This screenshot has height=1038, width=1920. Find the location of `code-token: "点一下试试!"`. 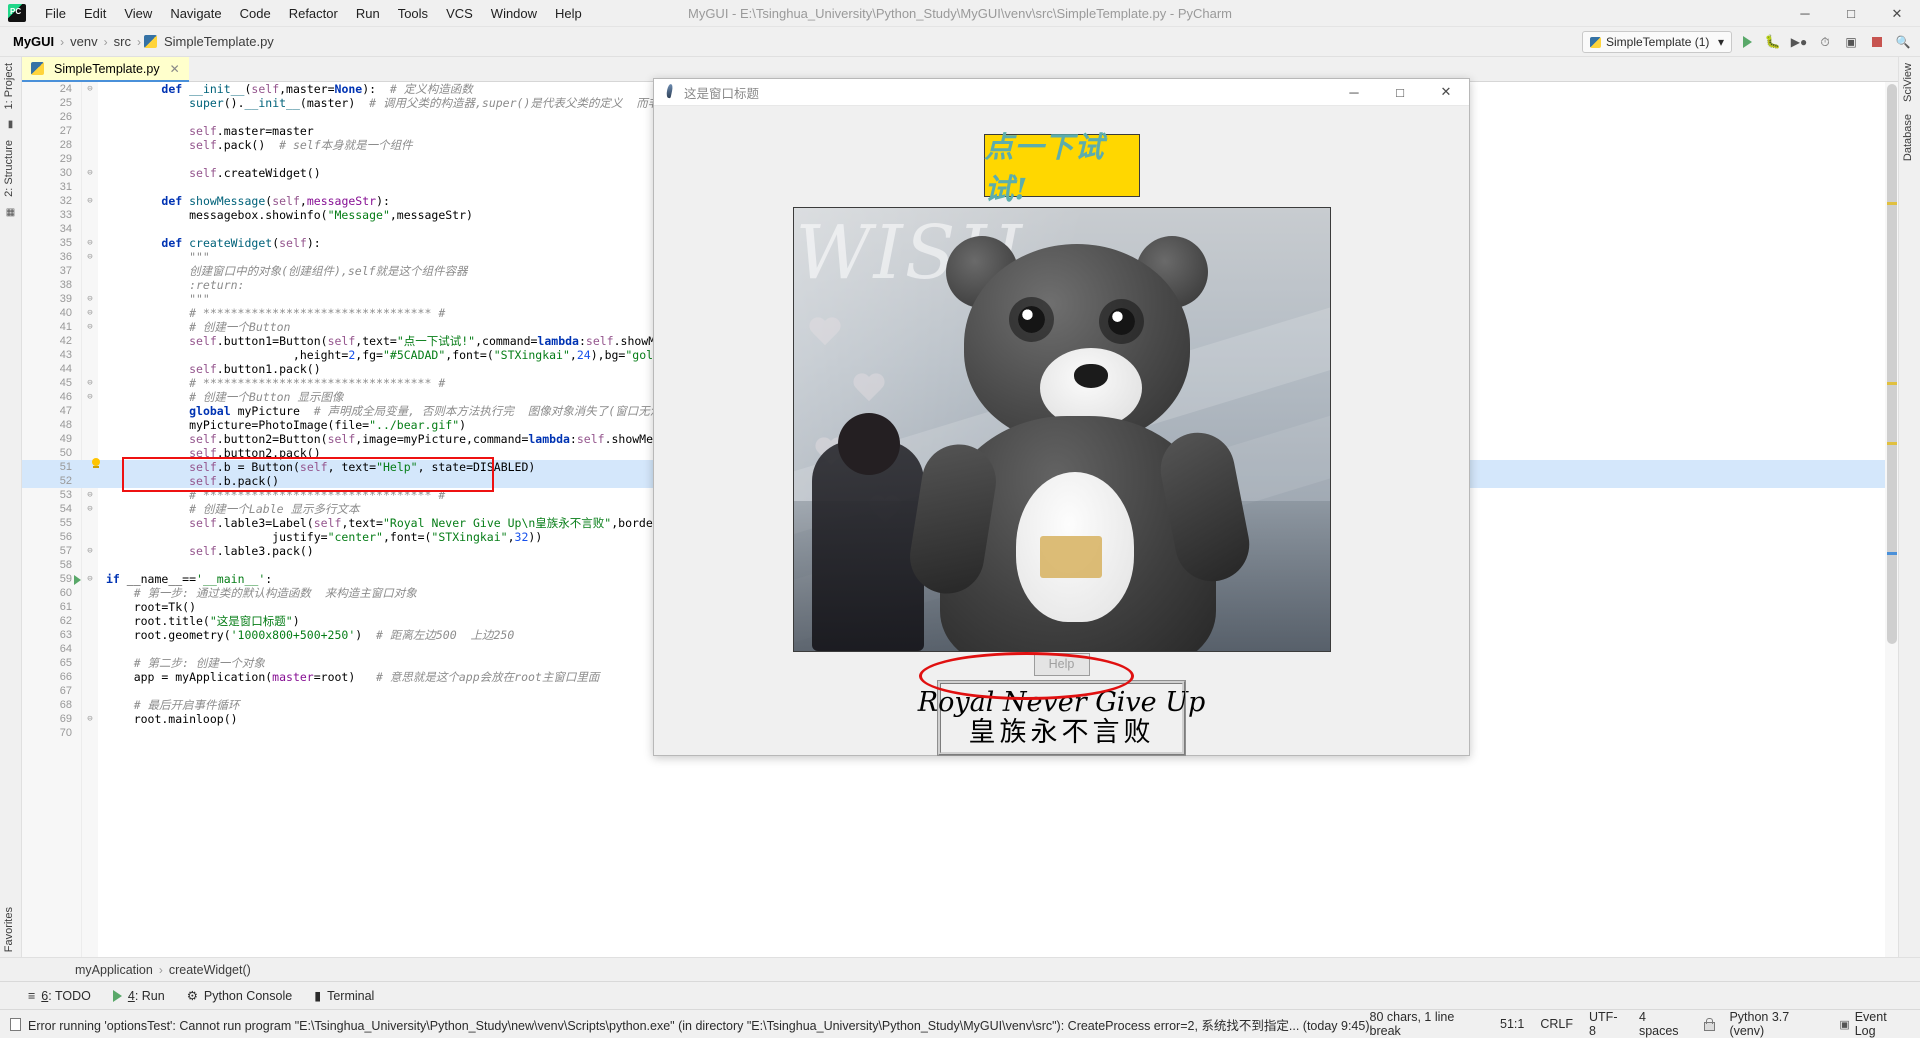

code-token: "点一下试试!" is located at coordinates (436, 341).